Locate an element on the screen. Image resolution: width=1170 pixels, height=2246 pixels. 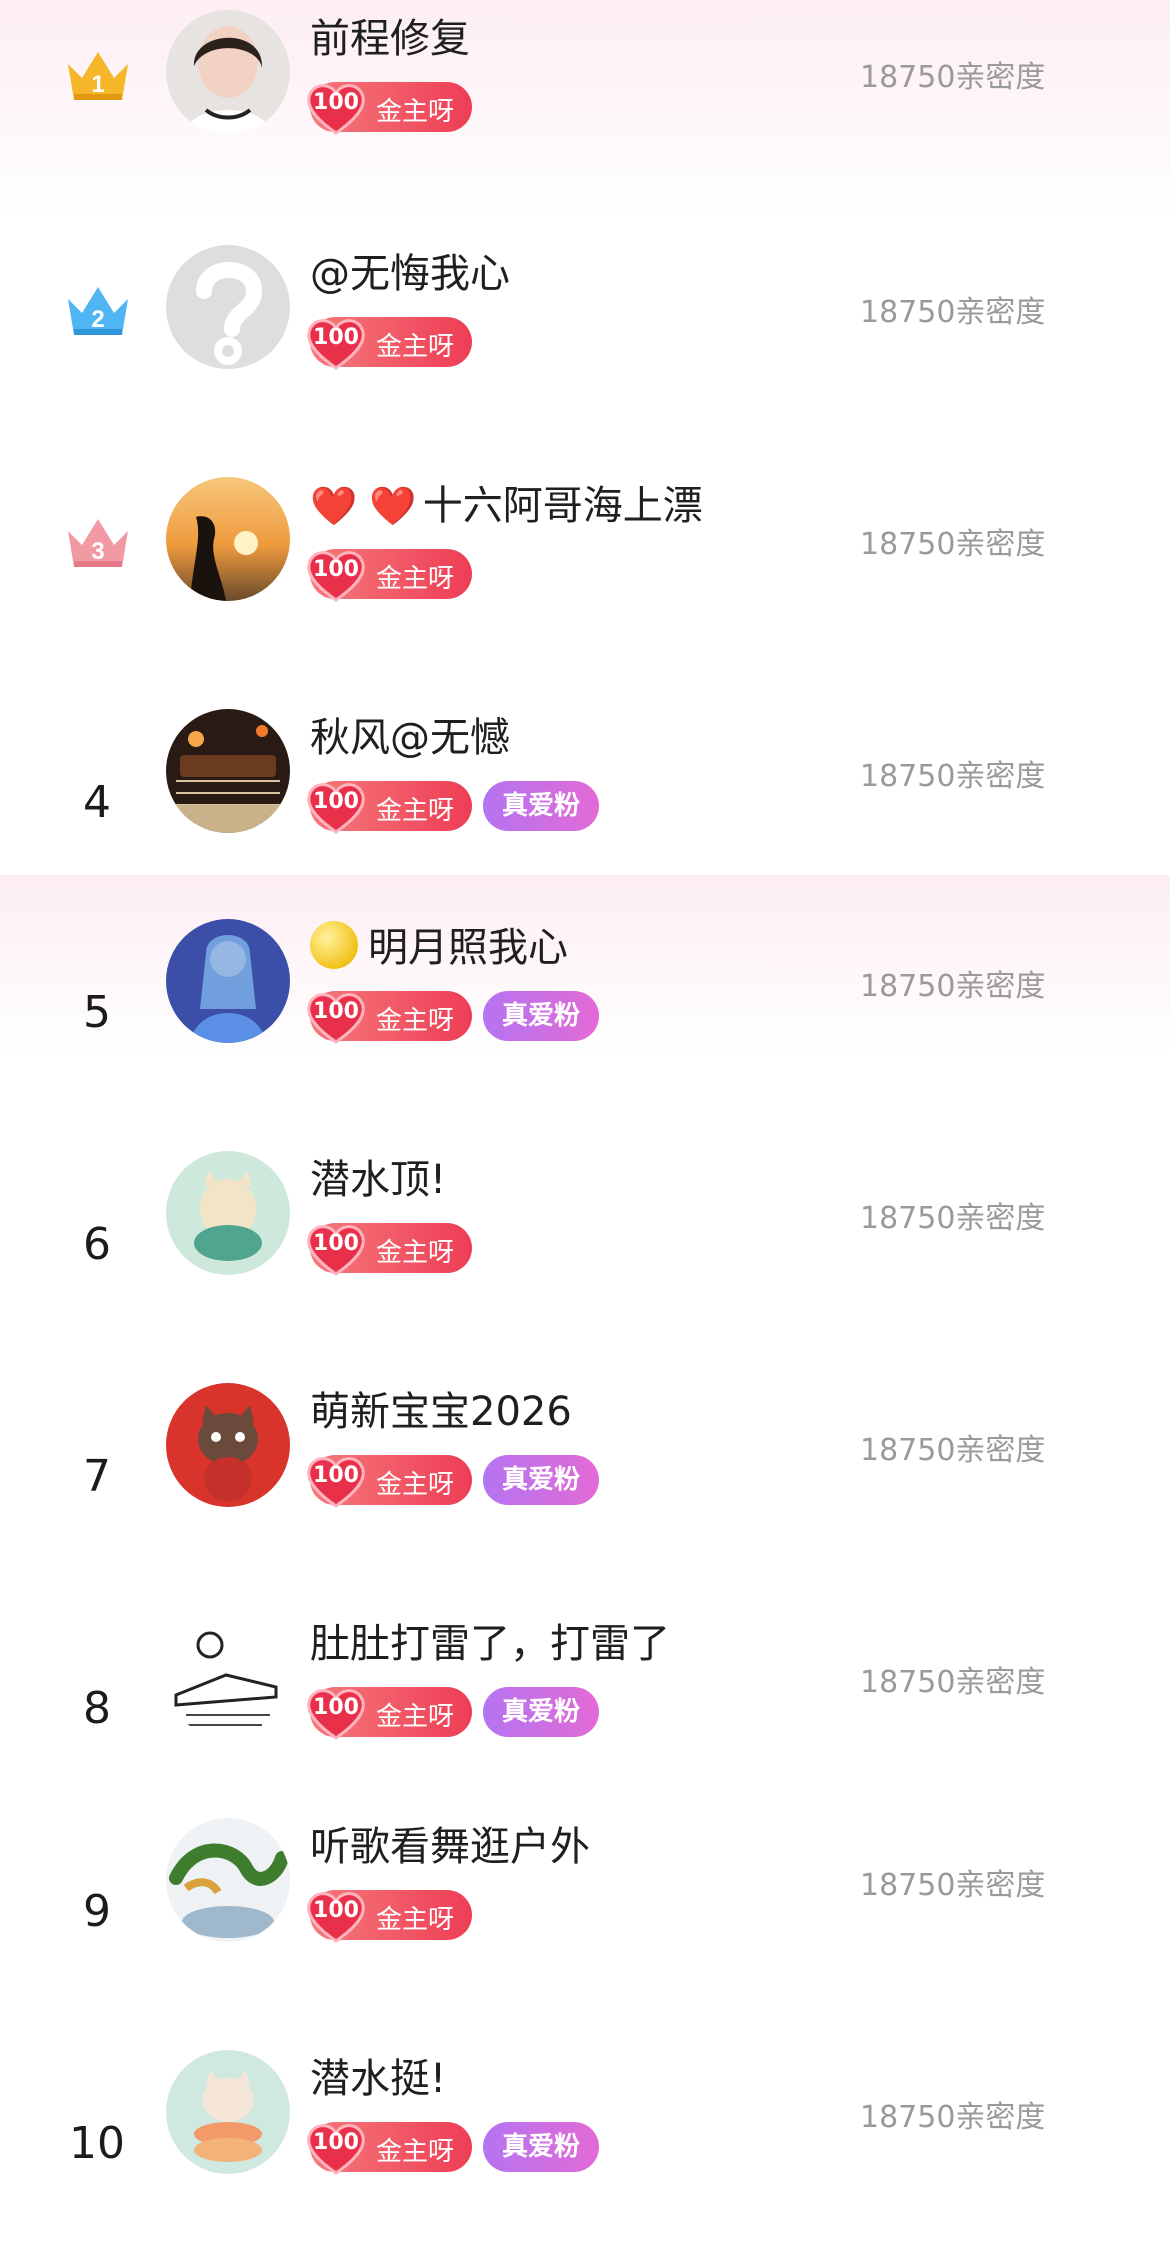
user-name-text: 十六阿哥海上漂 is located at coordinates (562, 506).